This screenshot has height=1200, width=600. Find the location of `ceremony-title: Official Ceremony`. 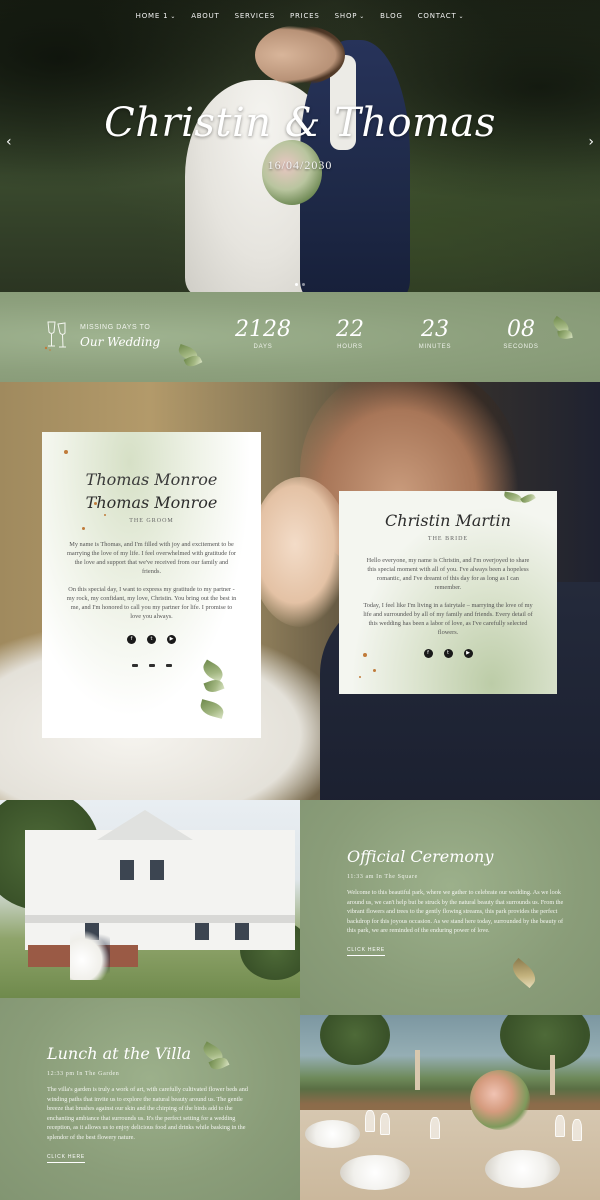

ceremony-title: Official Ceremony is located at coordinates (420, 856).